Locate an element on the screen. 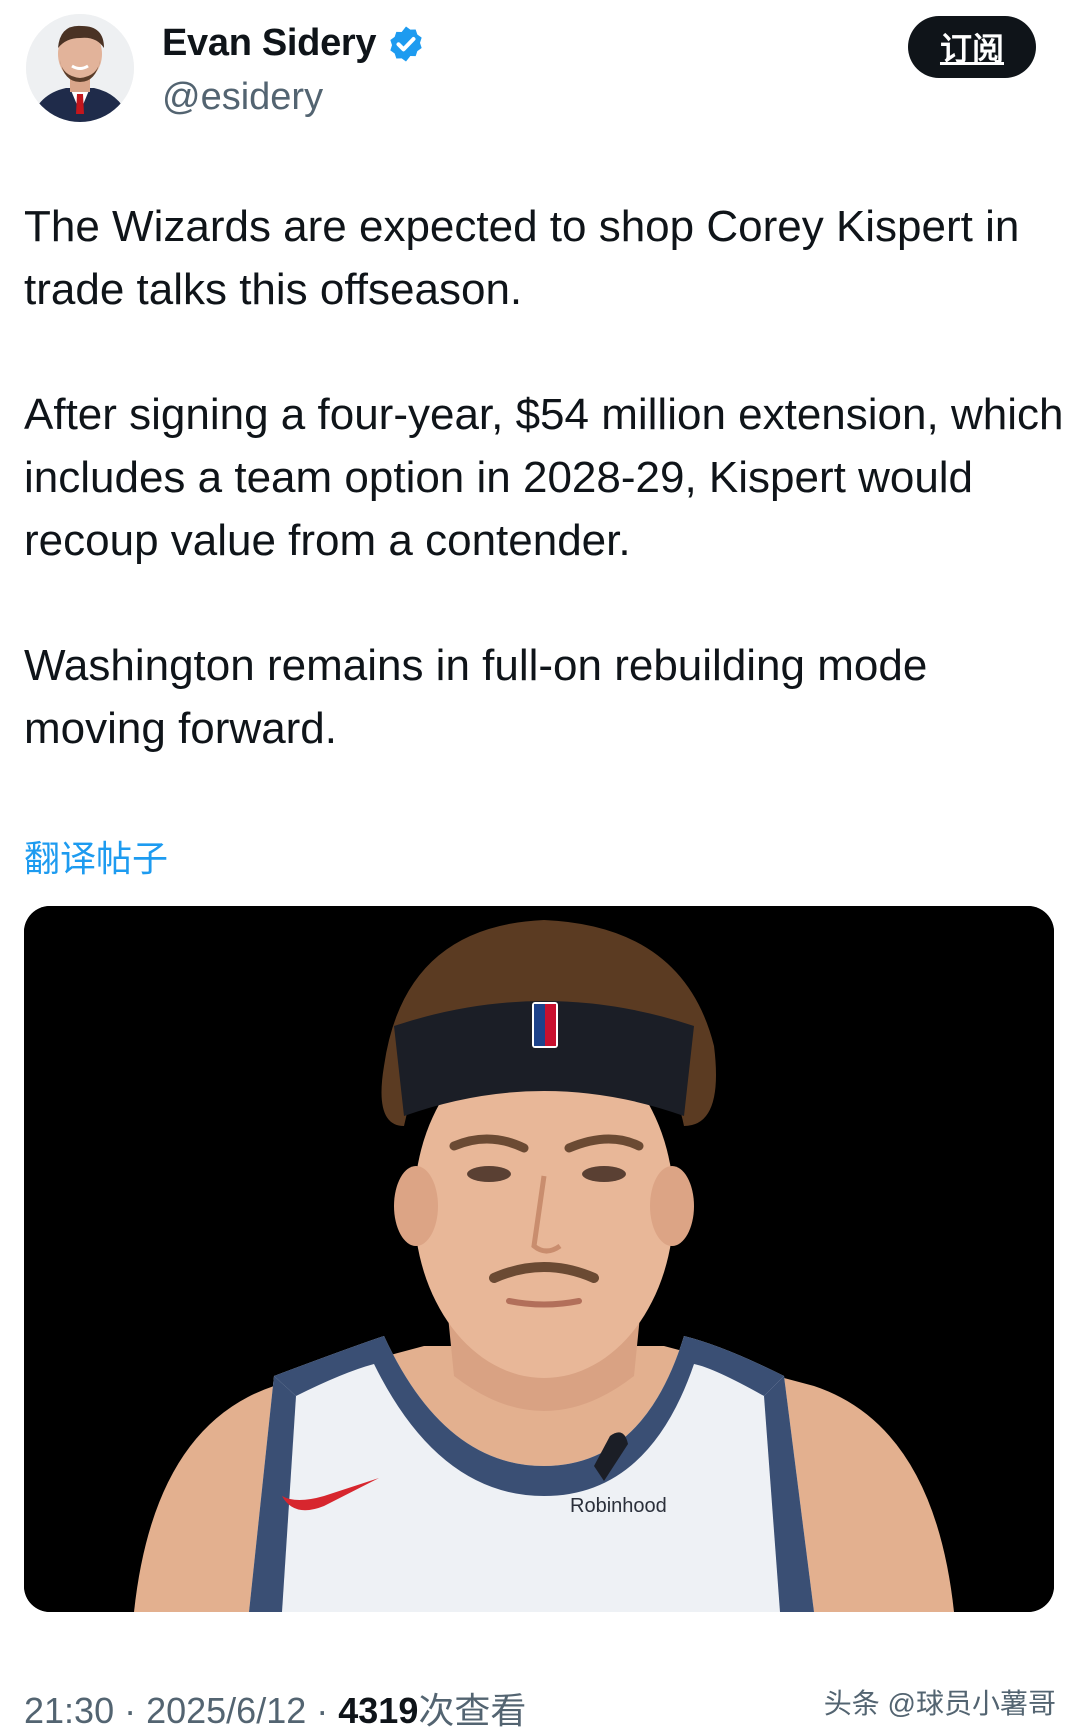  verified-badge-icon is located at coordinates (406, 43).